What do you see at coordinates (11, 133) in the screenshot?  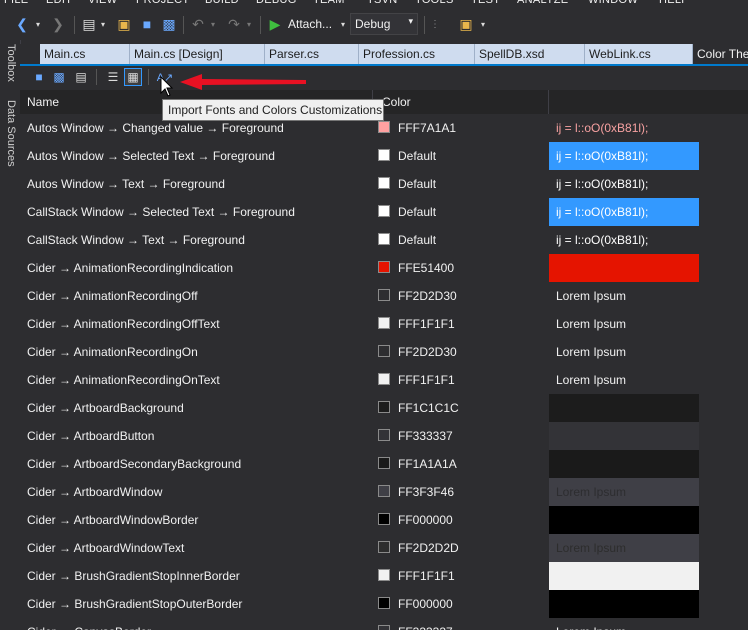 I see `data-sources-tab: Data Sources` at bounding box center [11, 133].